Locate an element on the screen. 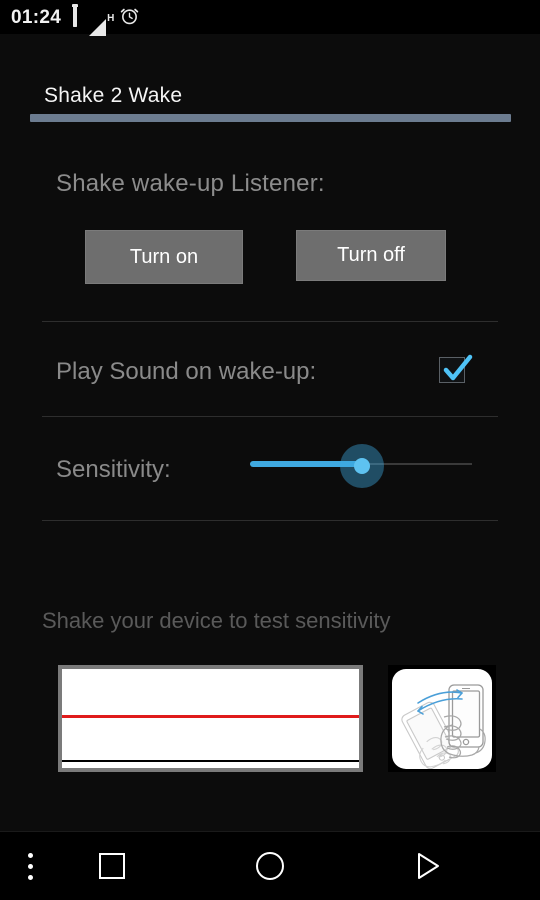 The height and width of the screenshot is (900, 540). recents-square-icon is located at coordinates (112, 866).